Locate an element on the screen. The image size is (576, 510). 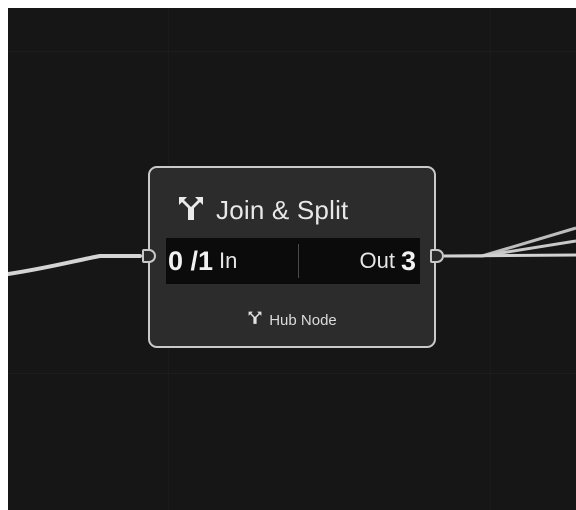
input-count: 0 /1 is located at coordinates (191, 260).